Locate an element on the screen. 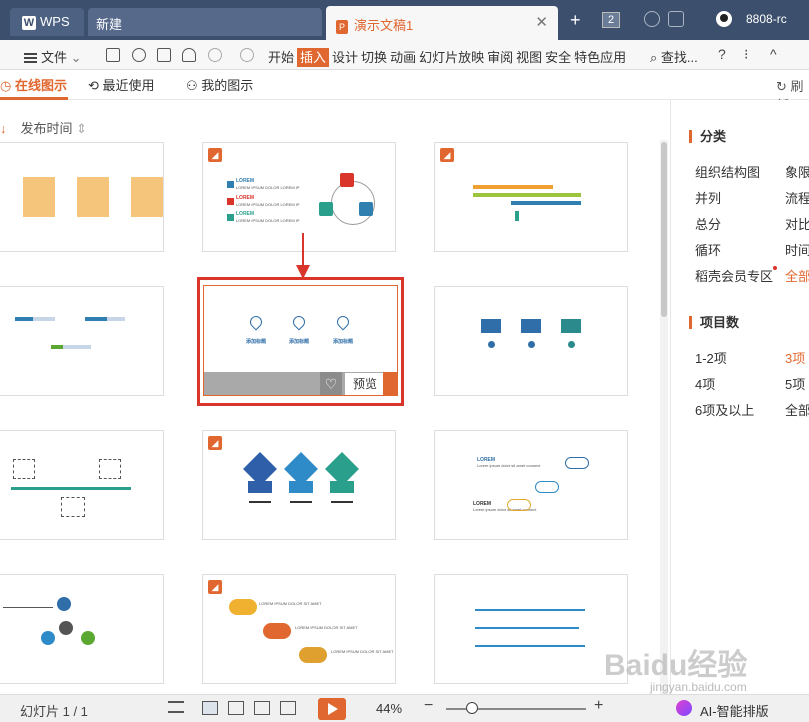 This screenshot has height=722, width=809. tab-my-label: 我的图示 is located at coordinates (227, 85).